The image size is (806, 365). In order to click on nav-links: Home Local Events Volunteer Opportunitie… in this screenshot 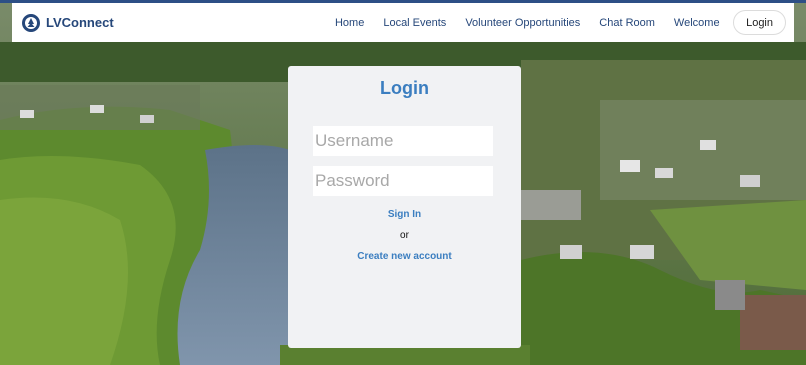, I will do `click(555, 22)`.